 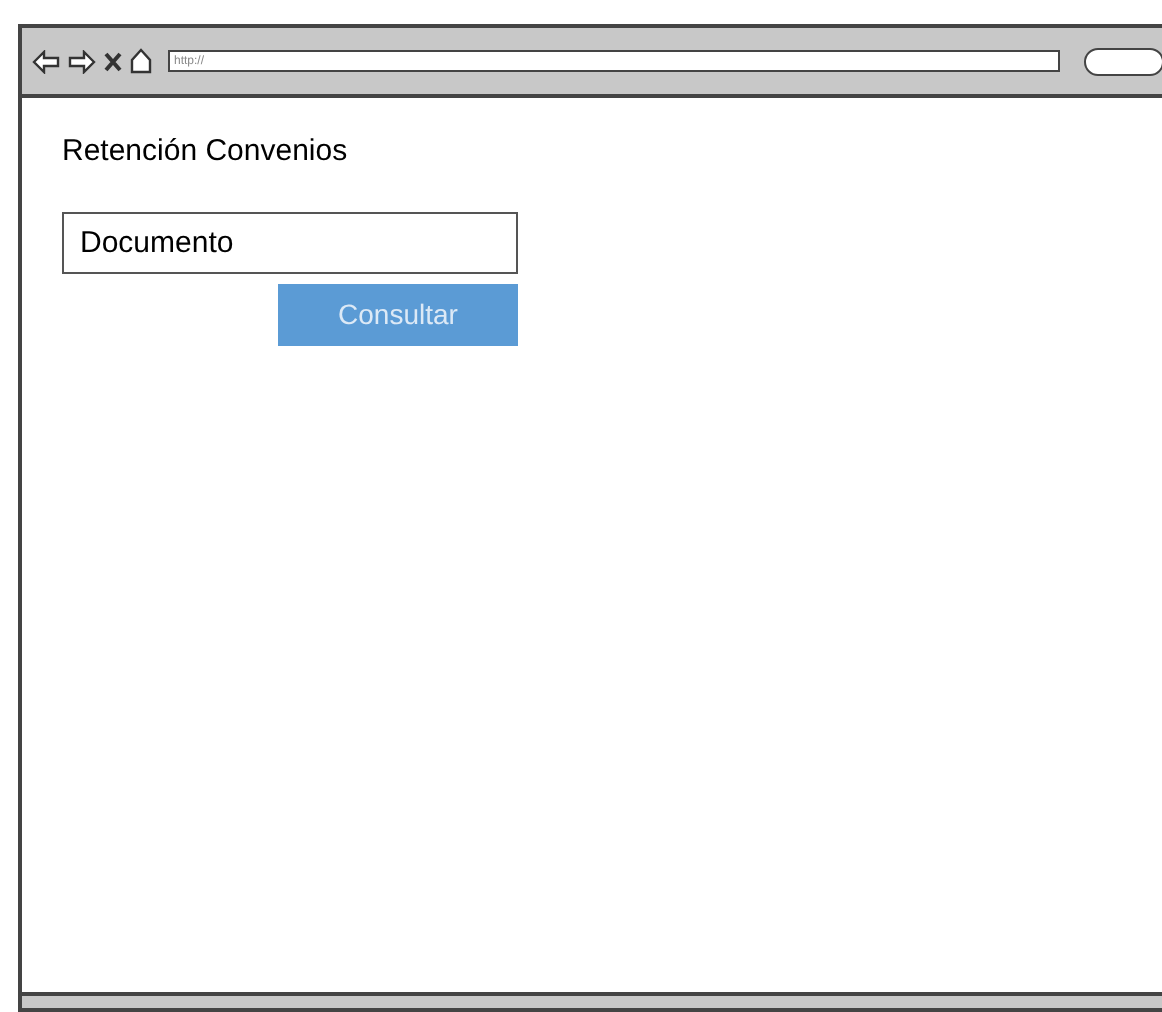 I want to click on search-field, so click(x=1123, y=61).